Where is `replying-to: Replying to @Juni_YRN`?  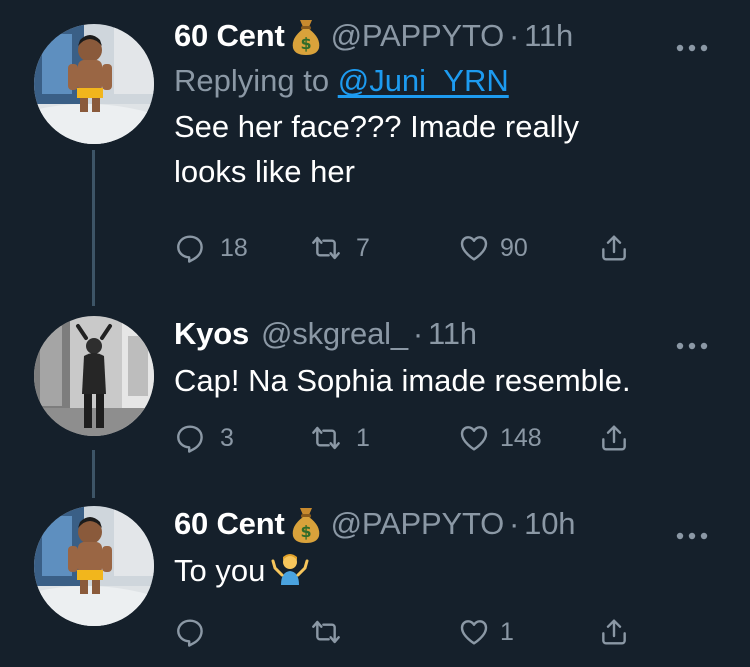 replying-to: Replying to @Juni_YRN is located at coordinates (452, 81).